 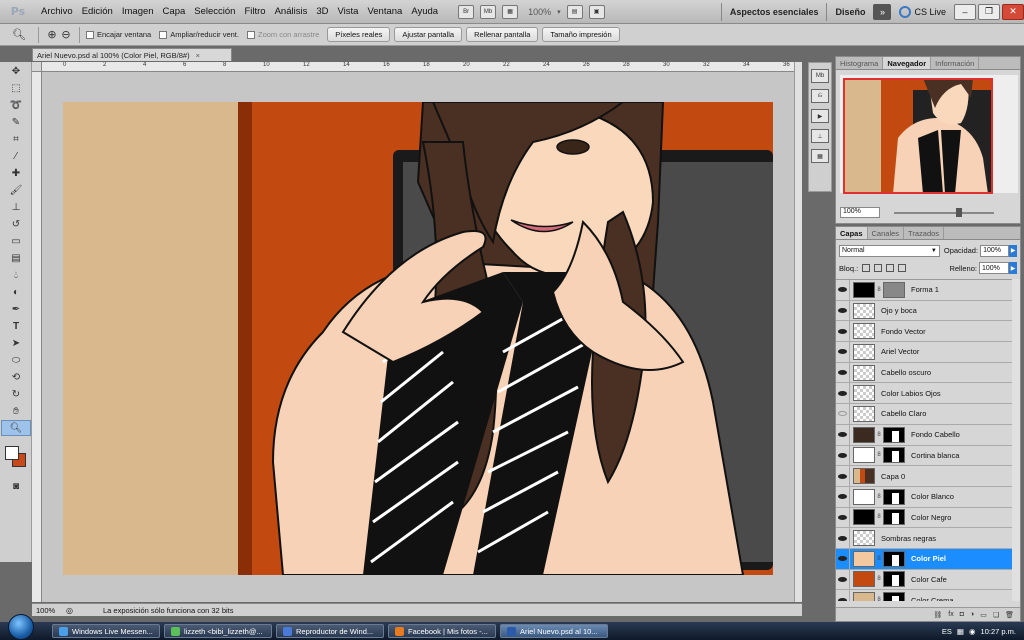 What do you see at coordinates (291, 11) in the screenshot?
I see `menu-analisis: Análisis` at bounding box center [291, 11].